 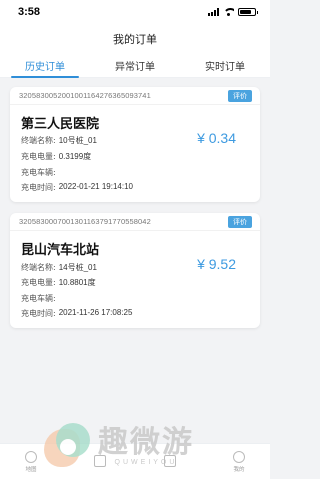 What do you see at coordinates (85, 221) in the screenshot?
I see `order-number: 320583000700130116379177055804​2` at bounding box center [85, 221].